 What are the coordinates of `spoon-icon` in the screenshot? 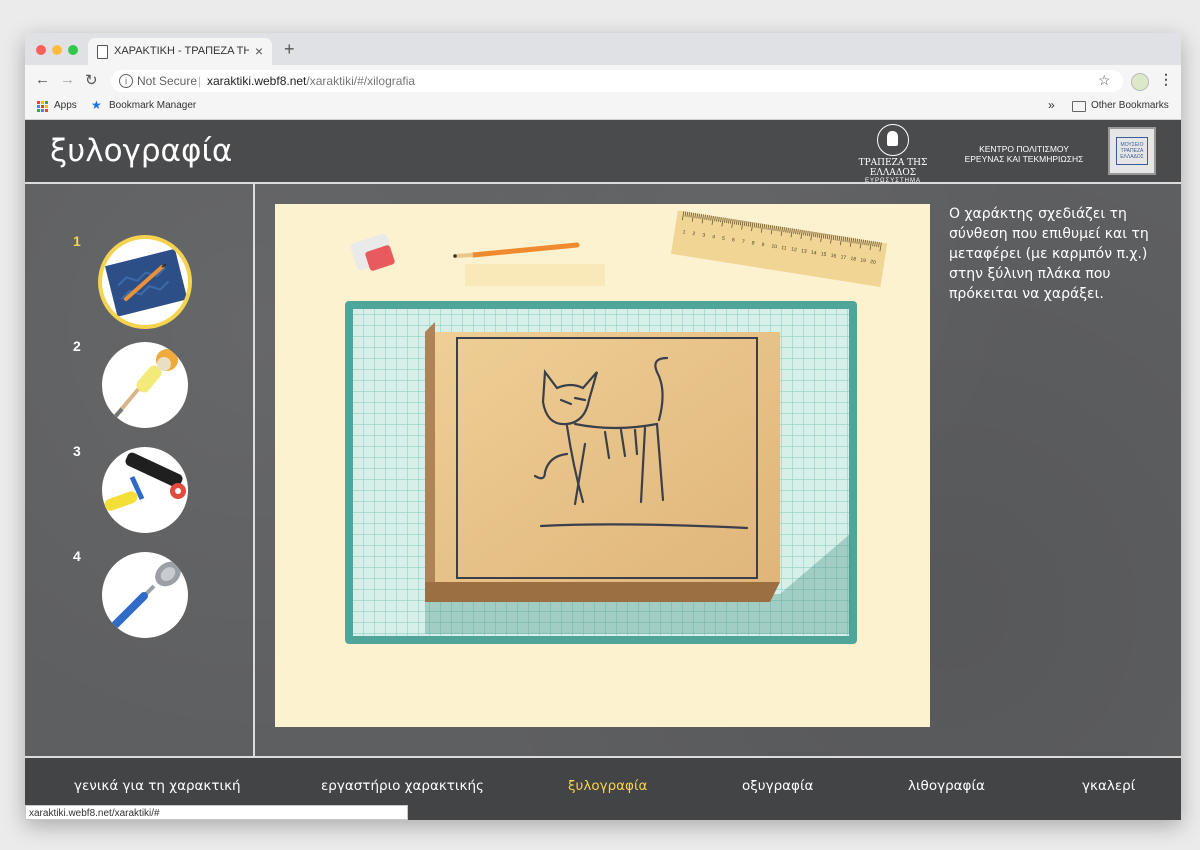 It's located at (144, 596).